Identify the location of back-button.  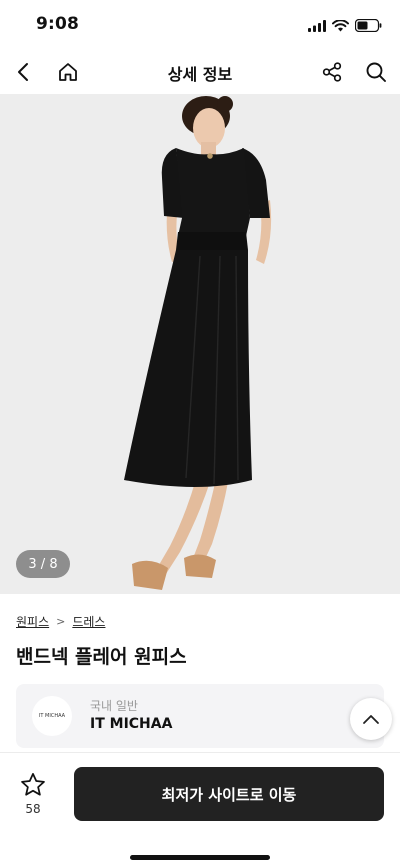
(24, 72).